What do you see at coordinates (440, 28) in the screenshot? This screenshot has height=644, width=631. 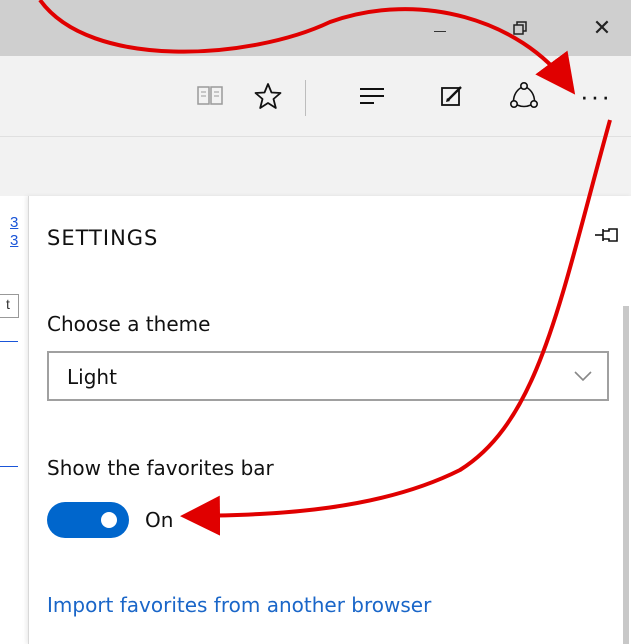 I see `minimize-button` at bounding box center [440, 28].